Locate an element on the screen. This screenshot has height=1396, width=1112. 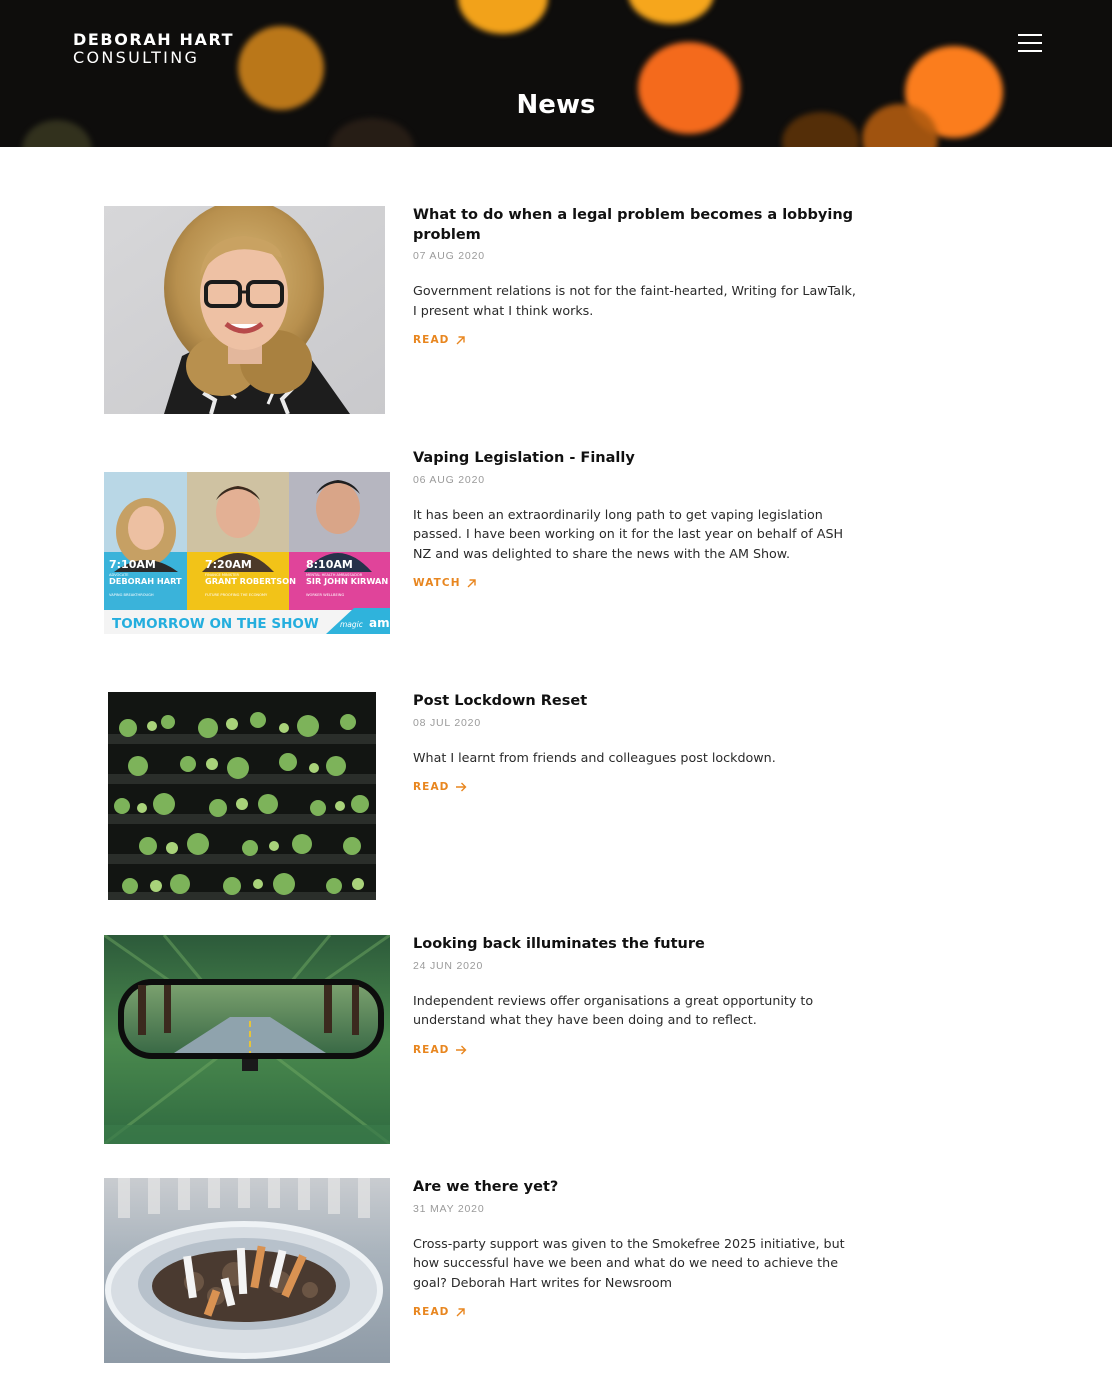
promo-time: 8:10AM is located at coordinates (329, 564).